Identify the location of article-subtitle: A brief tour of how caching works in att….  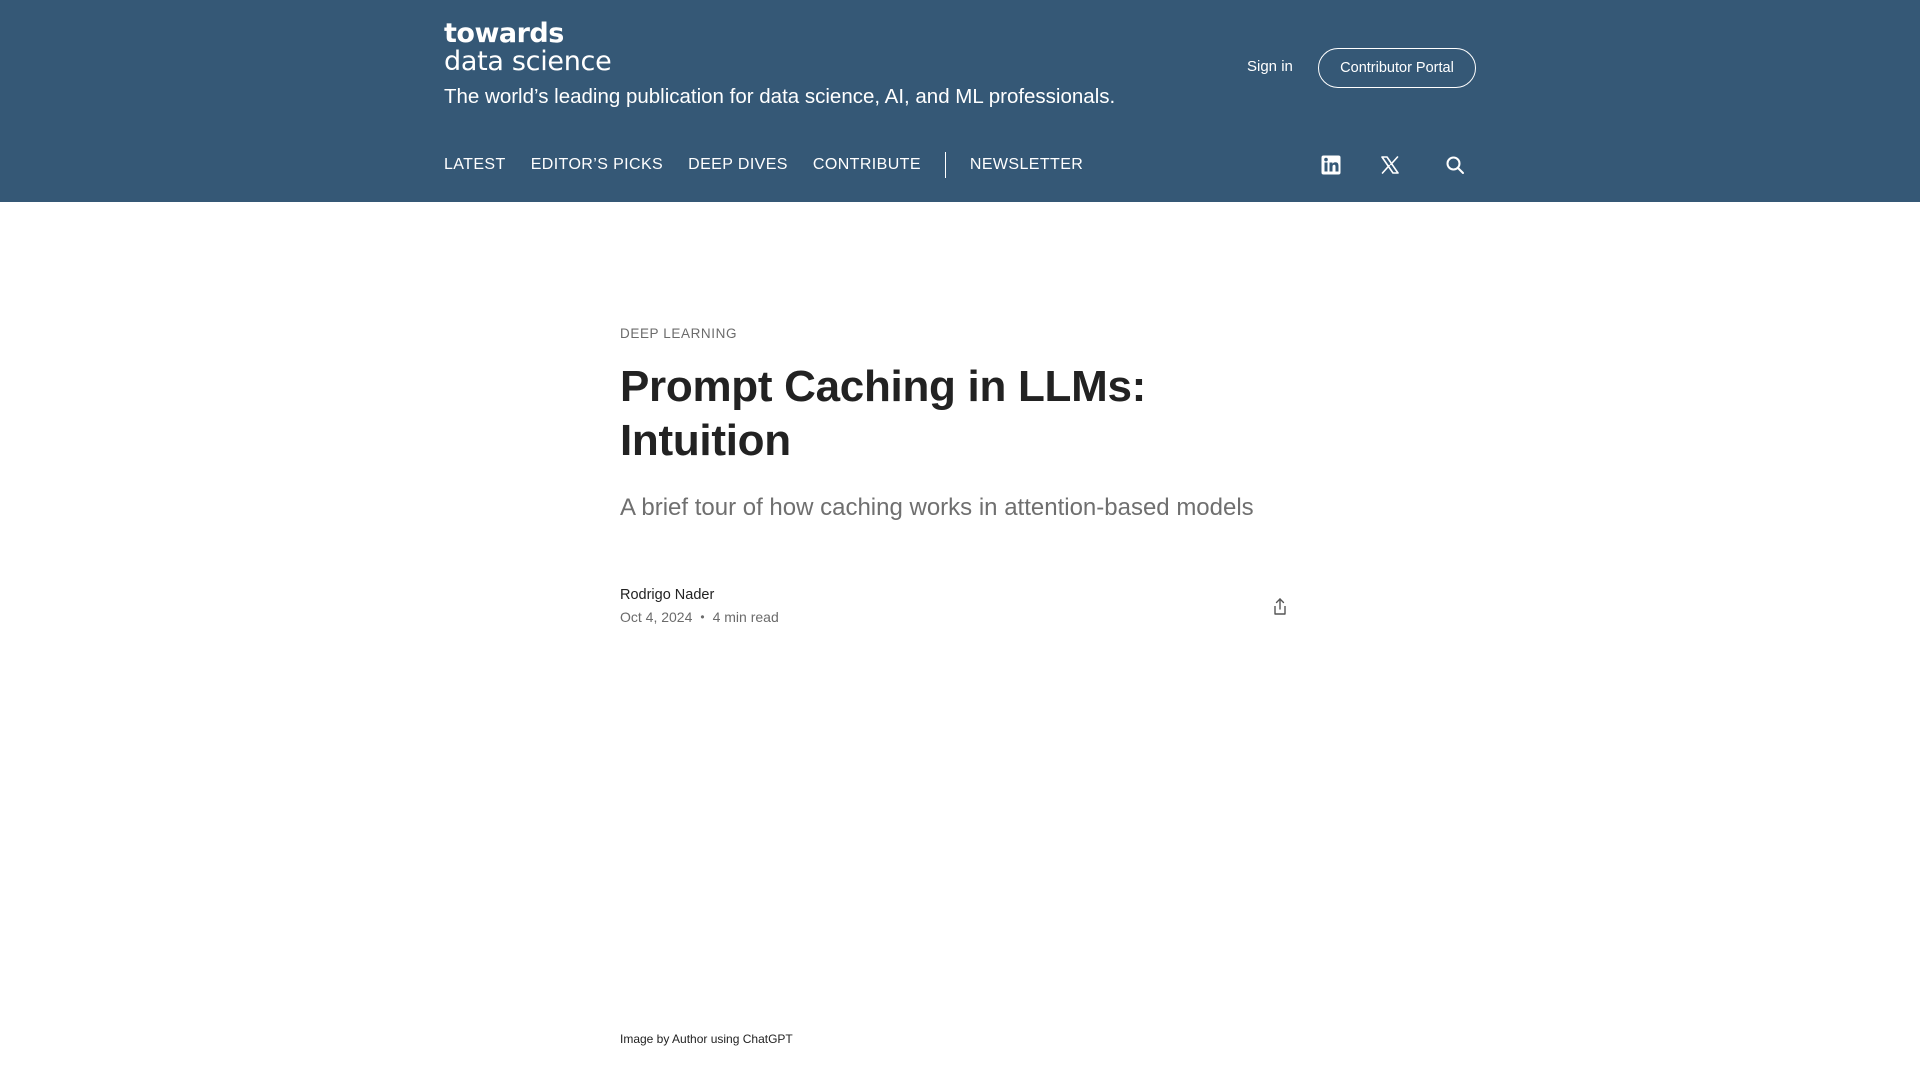
(937, 507).